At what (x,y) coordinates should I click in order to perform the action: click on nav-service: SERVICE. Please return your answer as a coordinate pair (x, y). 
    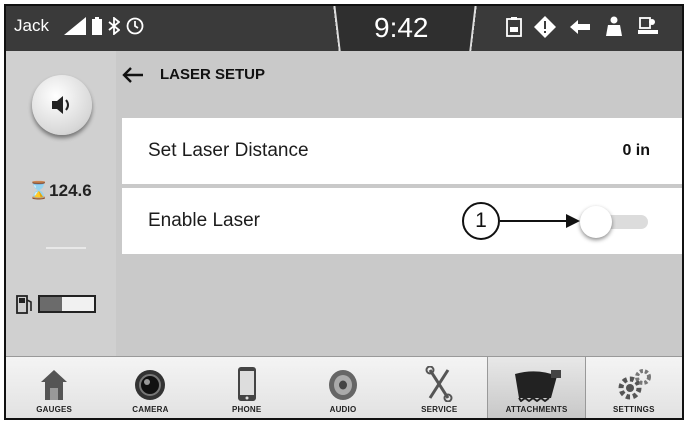
    Looking at the image, I should click on (439, 387).